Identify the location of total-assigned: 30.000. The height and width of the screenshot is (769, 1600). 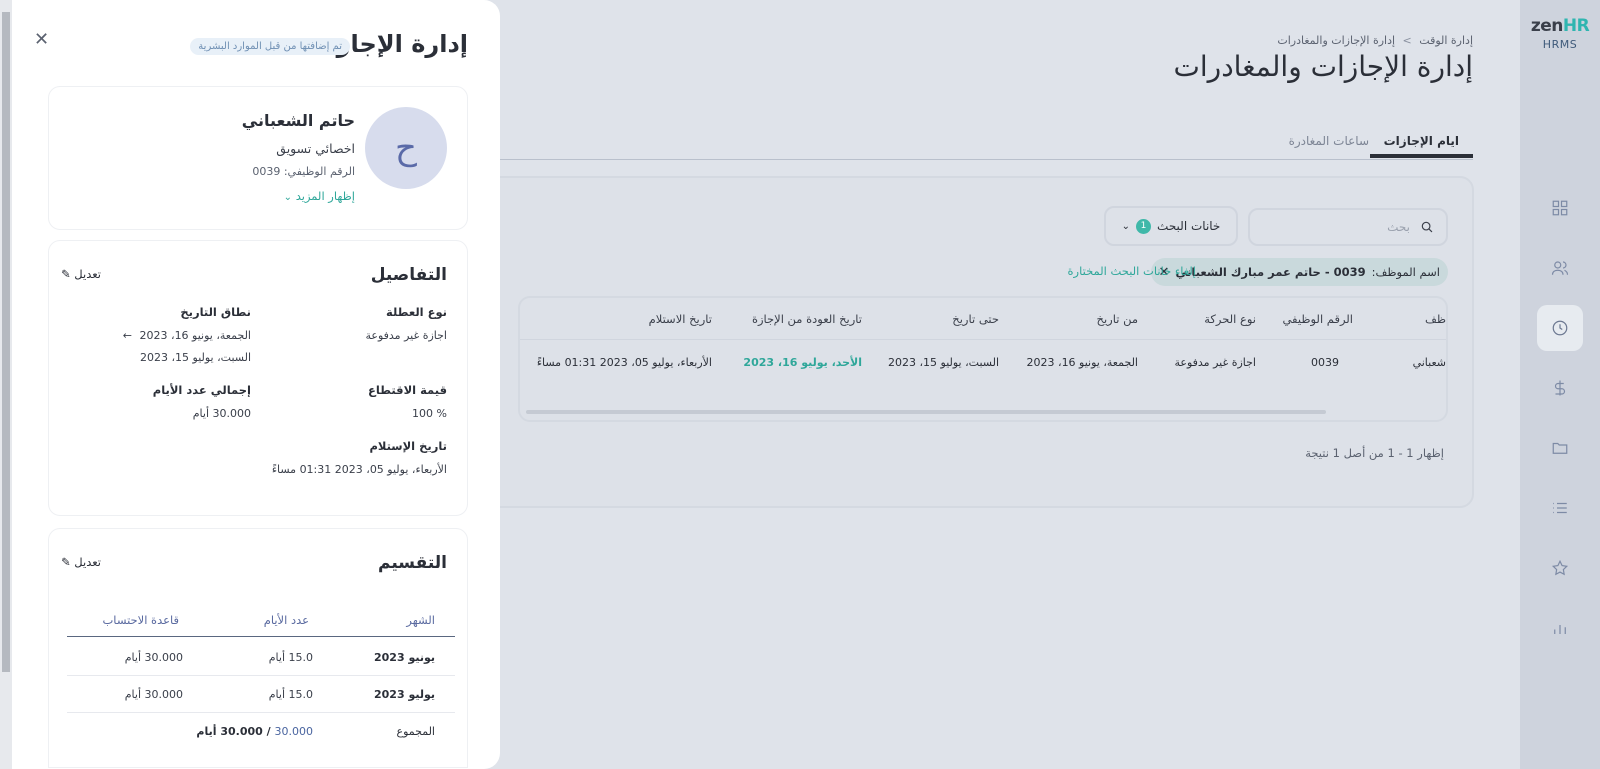
(294, 731).